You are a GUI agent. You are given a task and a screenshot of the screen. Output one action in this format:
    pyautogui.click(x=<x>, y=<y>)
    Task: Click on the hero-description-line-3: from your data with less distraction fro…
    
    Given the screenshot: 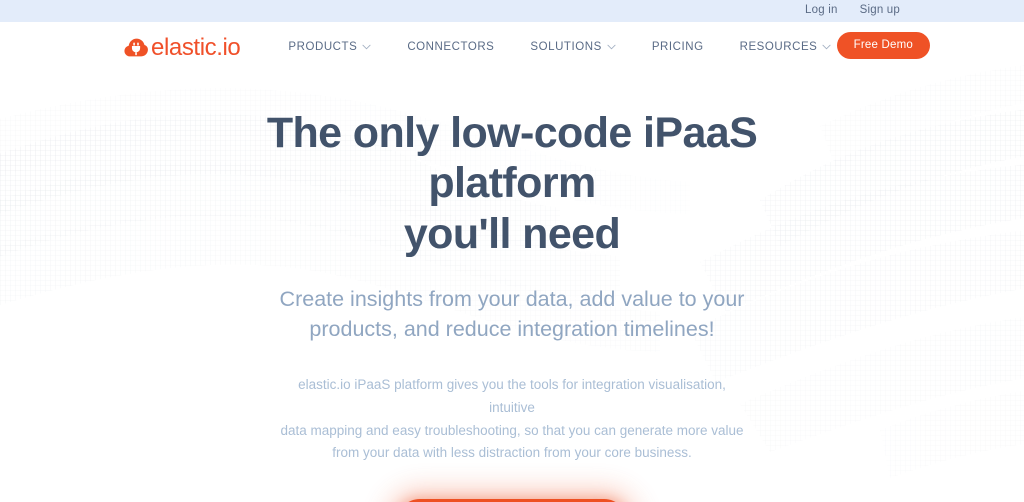 What is the action you would take?
    pyautogui.click(x=512, y=453)
    